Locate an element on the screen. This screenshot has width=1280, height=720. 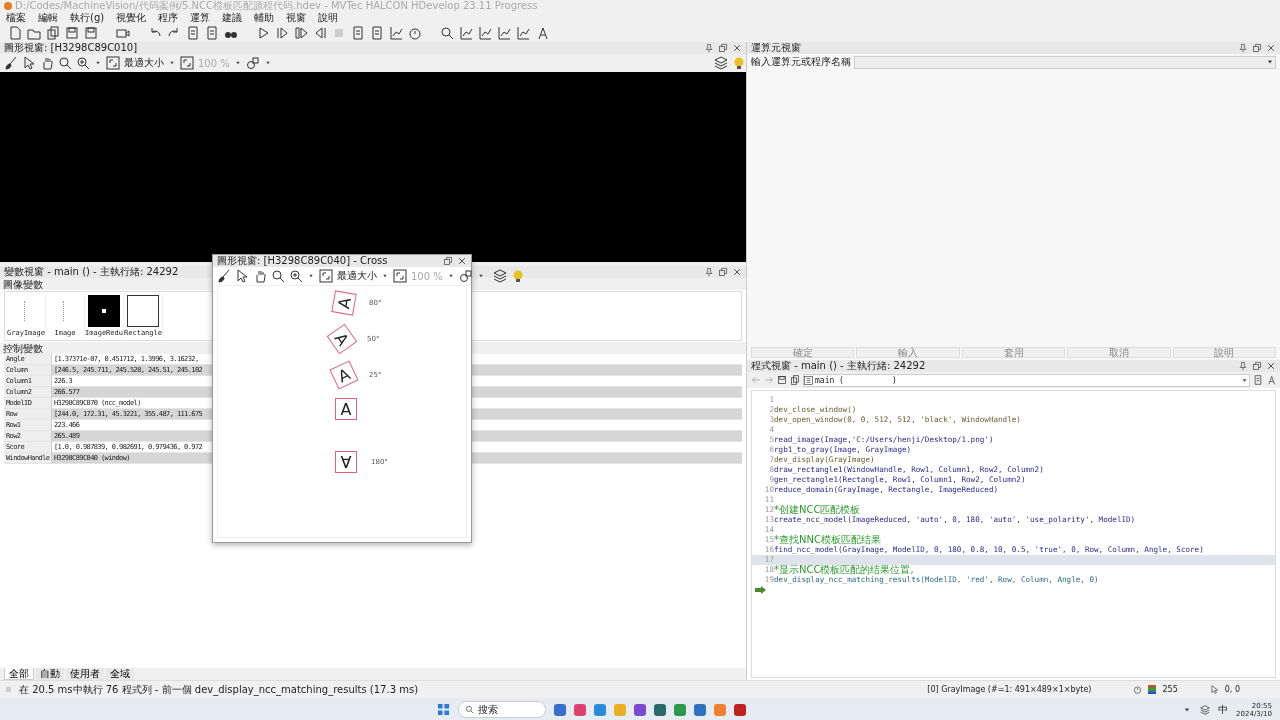
tab: 全域 is located at coordinates (120, 674).